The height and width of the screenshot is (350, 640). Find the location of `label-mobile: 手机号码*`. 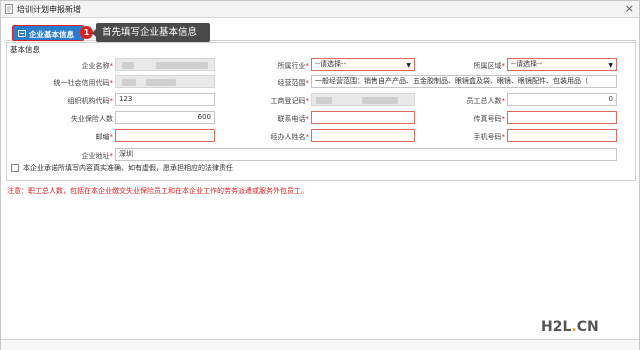

label-mobile: 手机号码* is located at coordinates (489, 137).